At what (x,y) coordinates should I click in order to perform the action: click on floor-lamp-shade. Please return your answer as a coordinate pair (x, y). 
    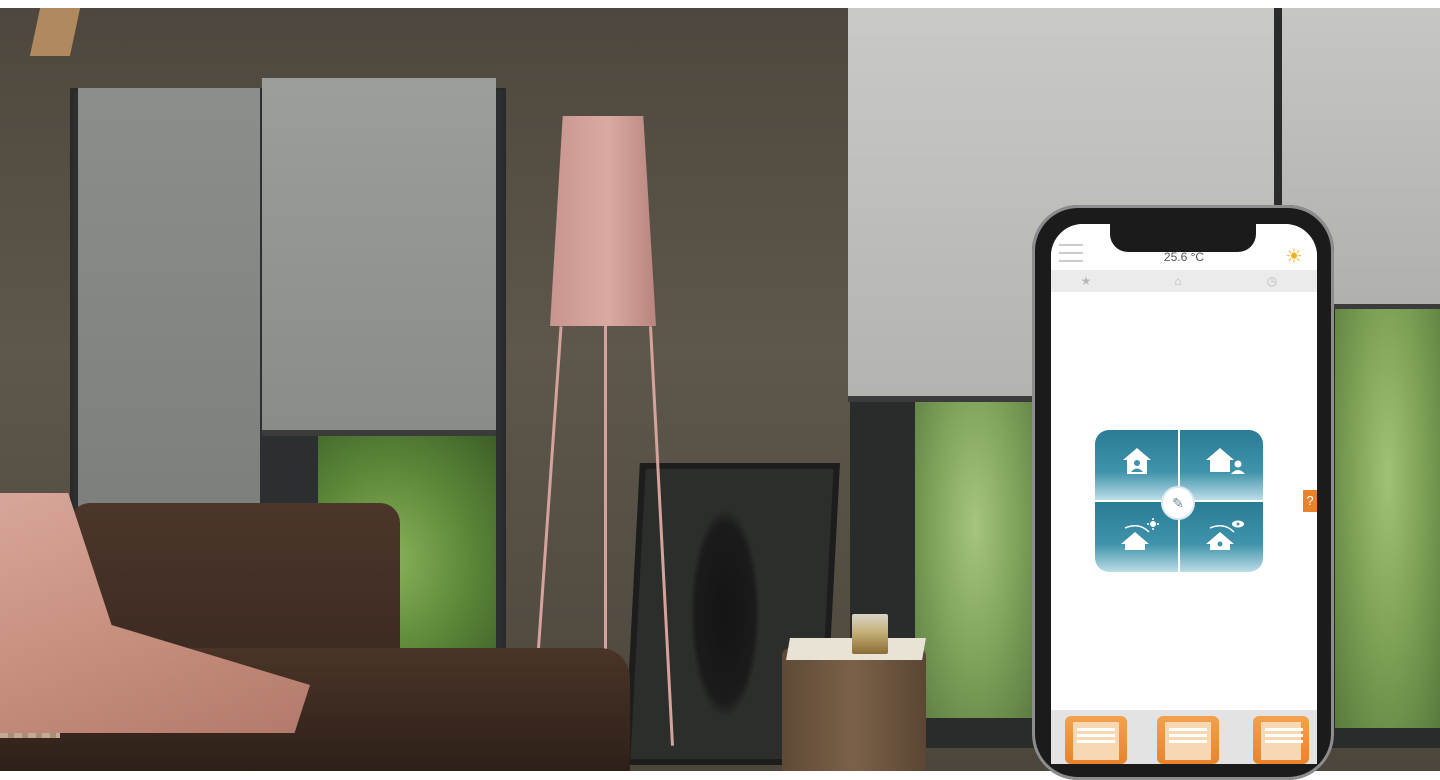
    Looking at the image, I should click on (603, 221).